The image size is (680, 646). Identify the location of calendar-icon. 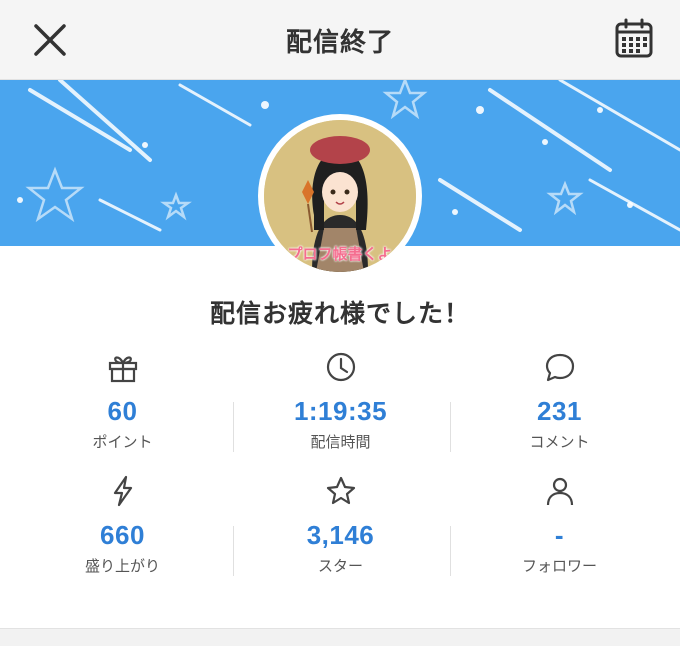
(634, 38).